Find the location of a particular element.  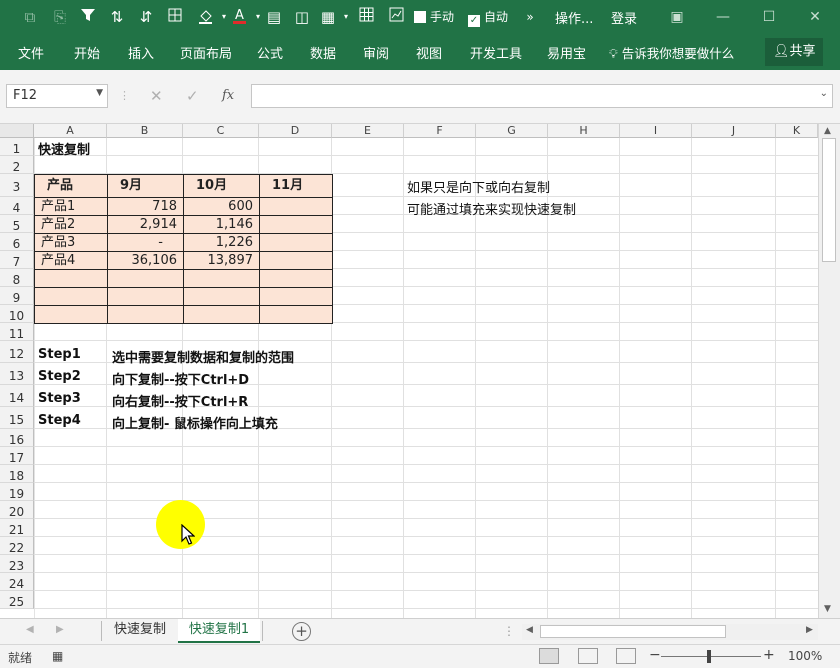

copy-format-icon: ⧉ is located at coordinates (30, 17).